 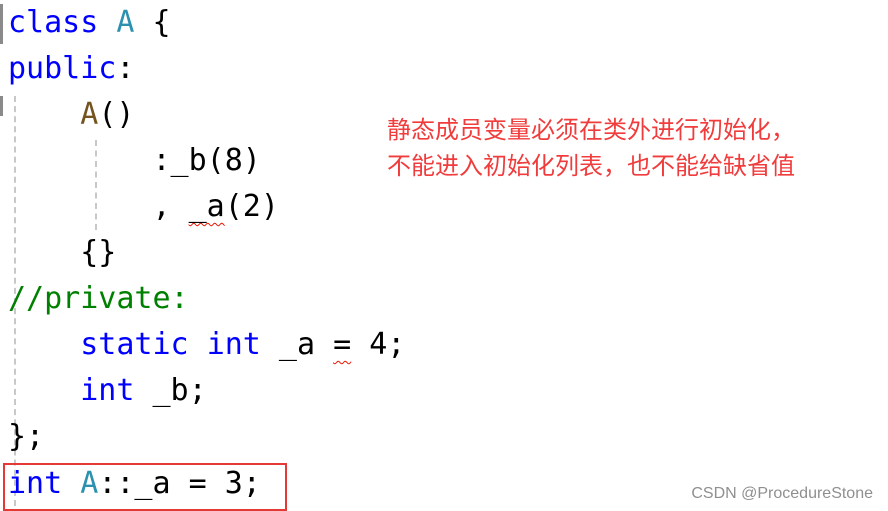 I want to click on code-line: static int _a = 4;, so click(x=206, y=345).